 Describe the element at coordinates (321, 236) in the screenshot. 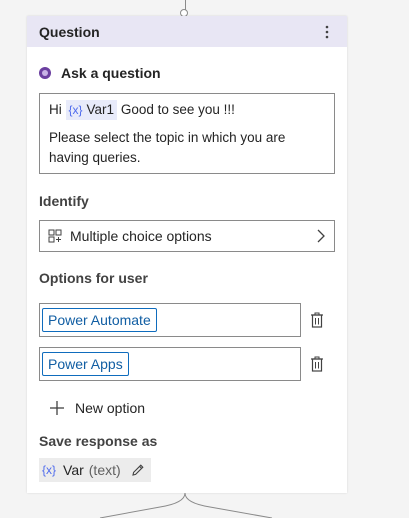

I see `chevron-right-icon` at that location.